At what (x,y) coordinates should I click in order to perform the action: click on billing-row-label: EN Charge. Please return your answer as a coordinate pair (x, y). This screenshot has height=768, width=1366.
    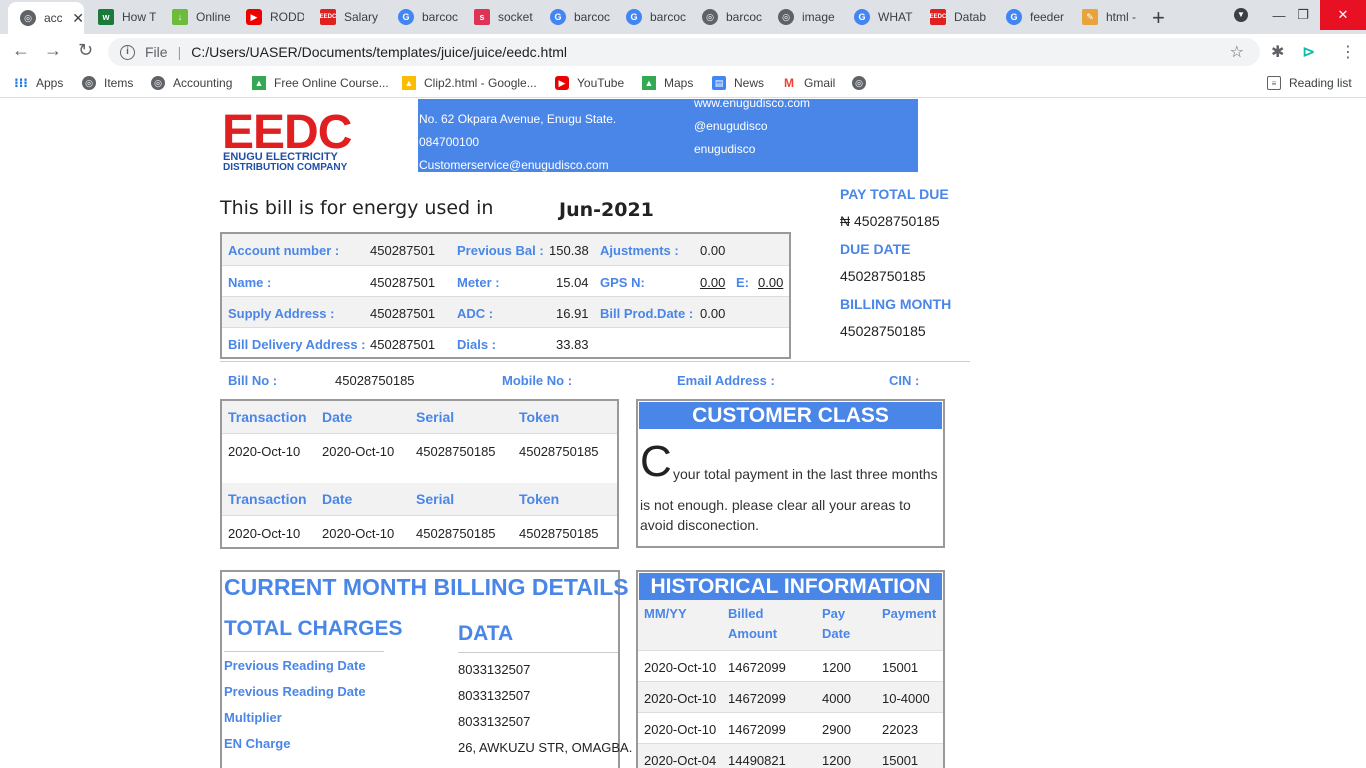
    Looking at the image, I should click on (257, 743).